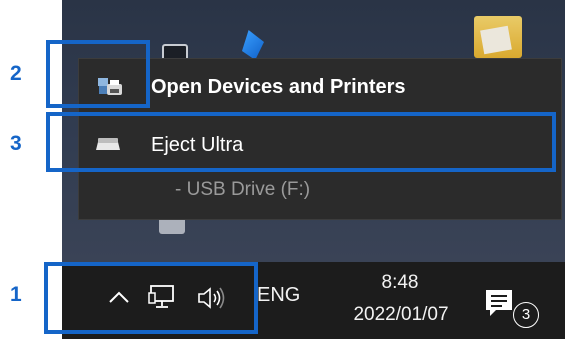 This screenshot has height=339, width=565. I want to click on usb-drive-label: - USB Drive (F:), so click(243, 189).